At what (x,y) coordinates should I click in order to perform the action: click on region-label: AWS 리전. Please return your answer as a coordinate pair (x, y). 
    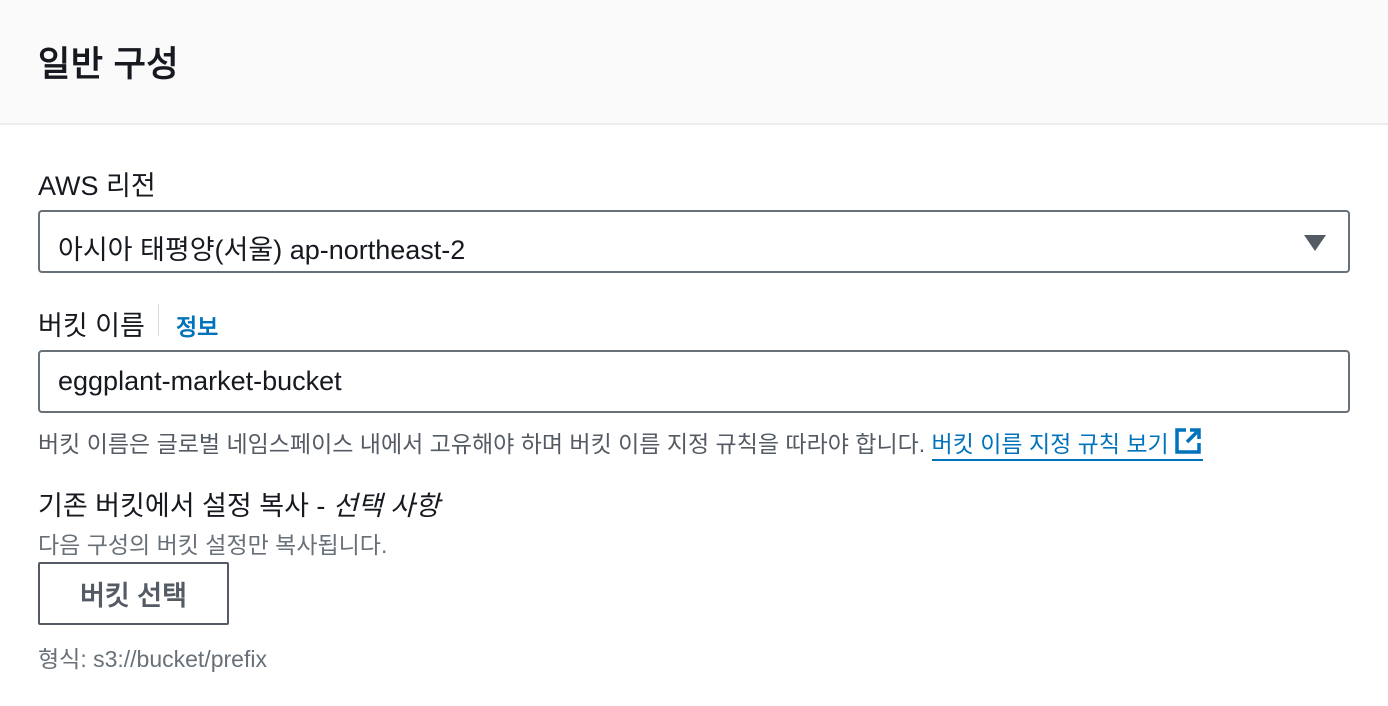
    Looking at the image, I should click on (97, 186).